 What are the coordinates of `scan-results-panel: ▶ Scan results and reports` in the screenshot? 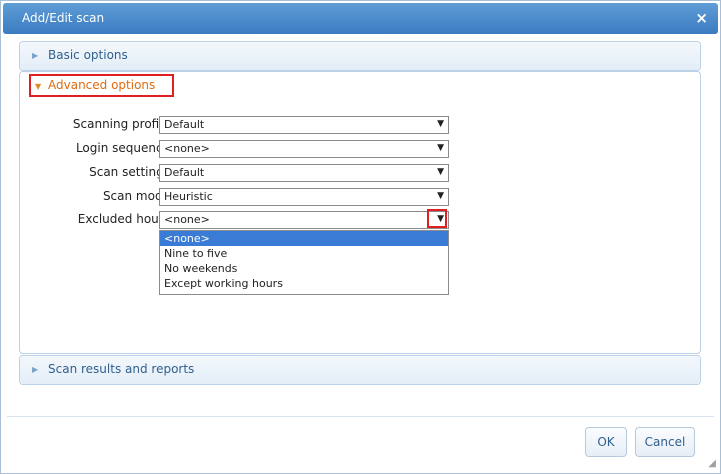 It's located at (360, 370).